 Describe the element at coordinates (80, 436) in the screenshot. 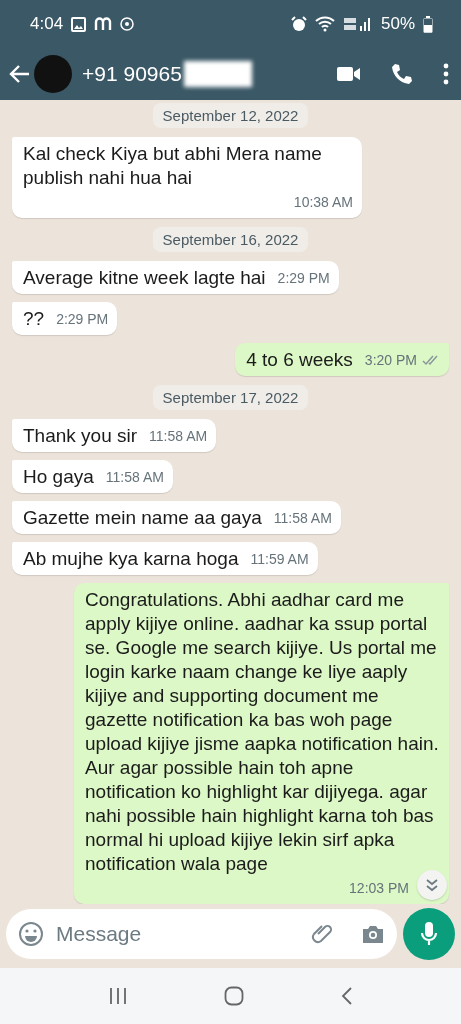

I see `message-text: Thank you sir` at that location.